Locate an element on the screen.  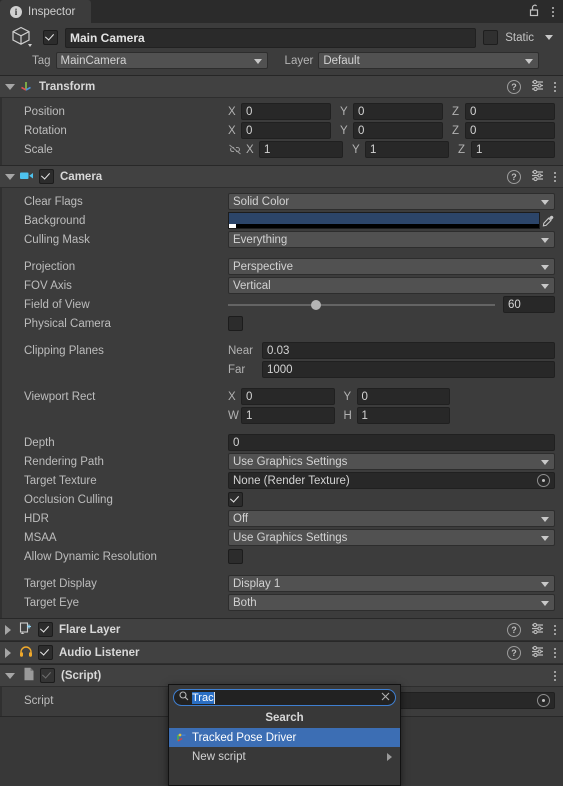
msaa-dropdown: Use Graphics Settings is located at coordinates (391, 537).